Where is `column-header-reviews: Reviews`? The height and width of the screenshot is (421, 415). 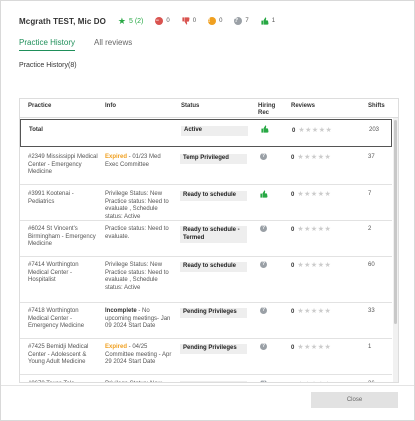 column-header-reviews: Reviews is located at coordinates (303, 106).